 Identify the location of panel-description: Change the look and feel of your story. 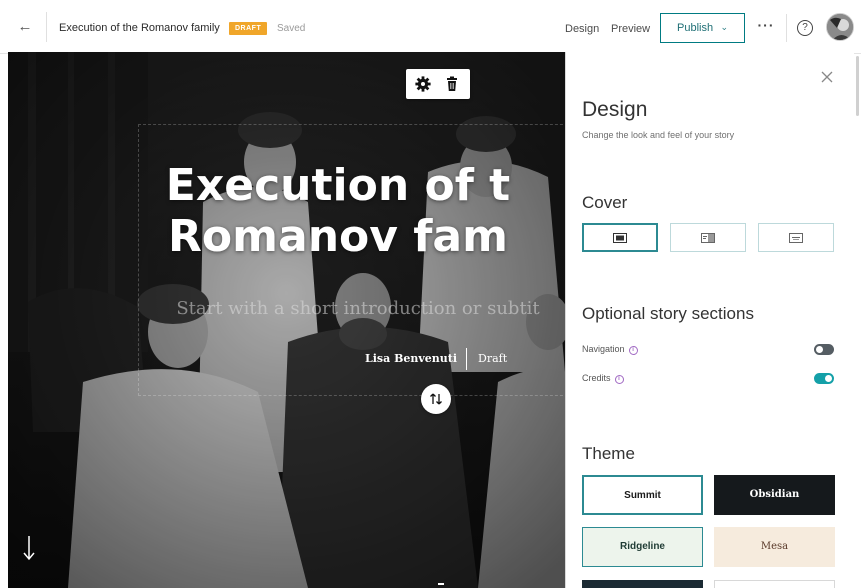
(658, 135).